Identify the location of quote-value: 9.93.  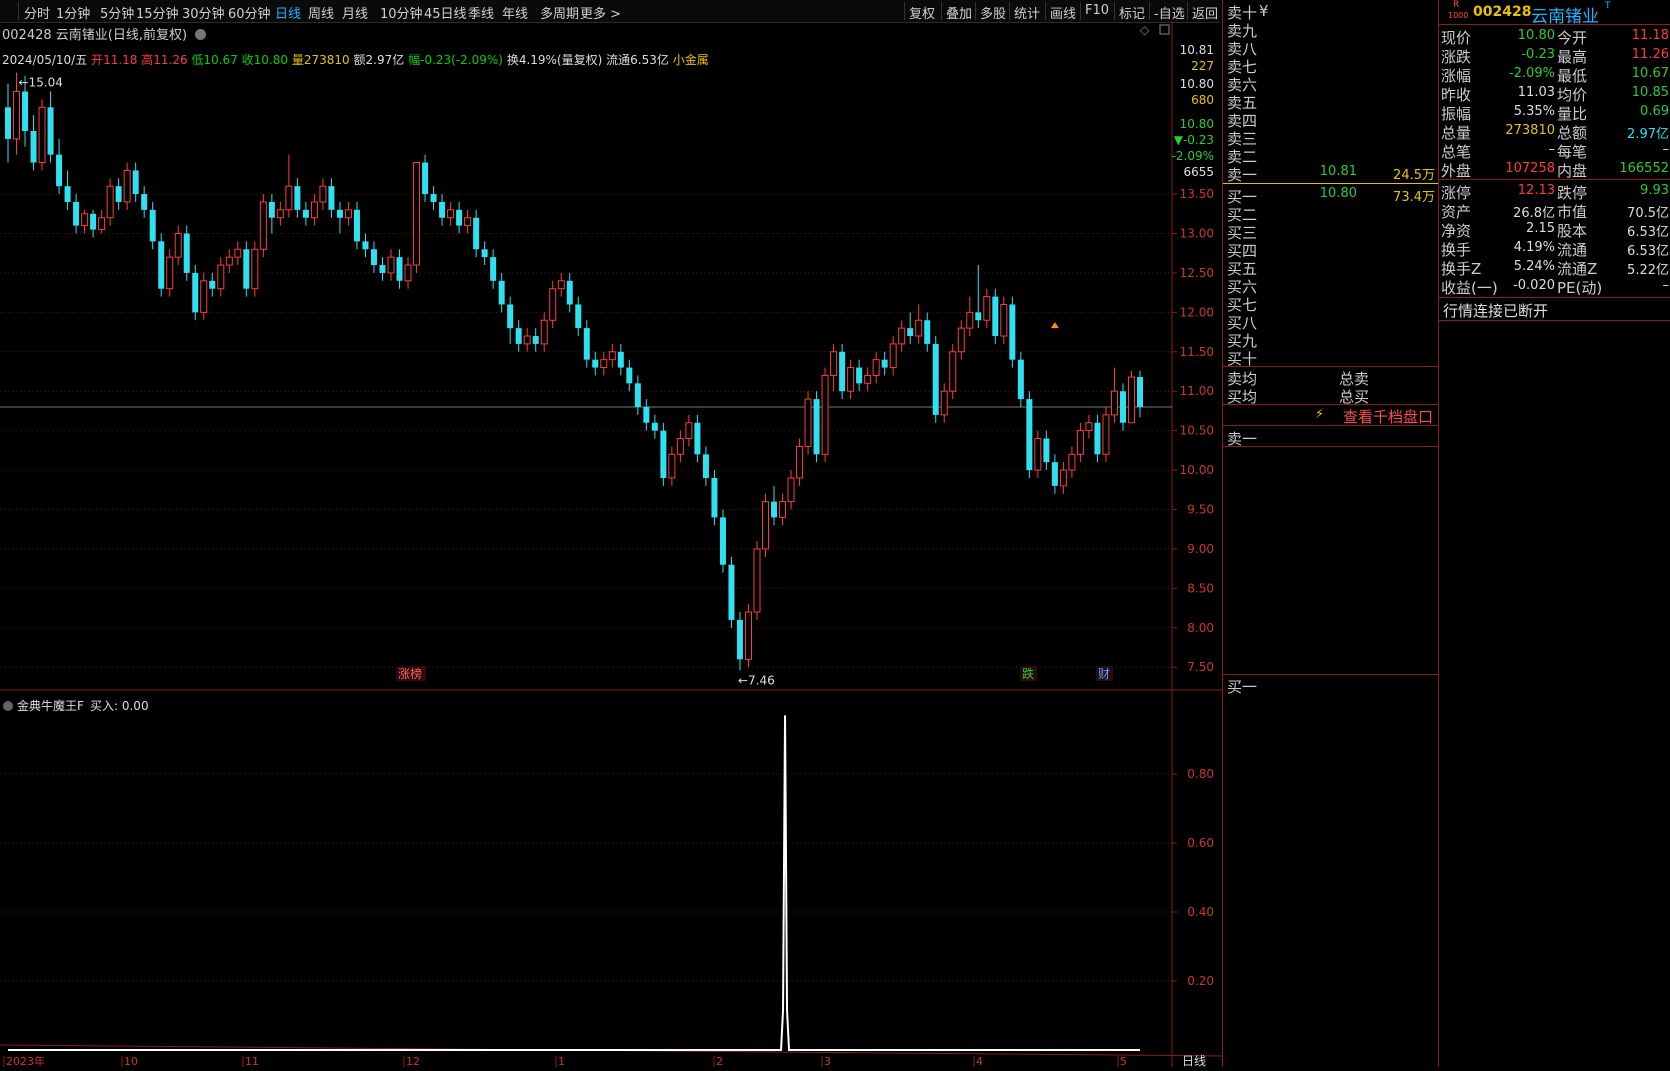
(1654, 190).